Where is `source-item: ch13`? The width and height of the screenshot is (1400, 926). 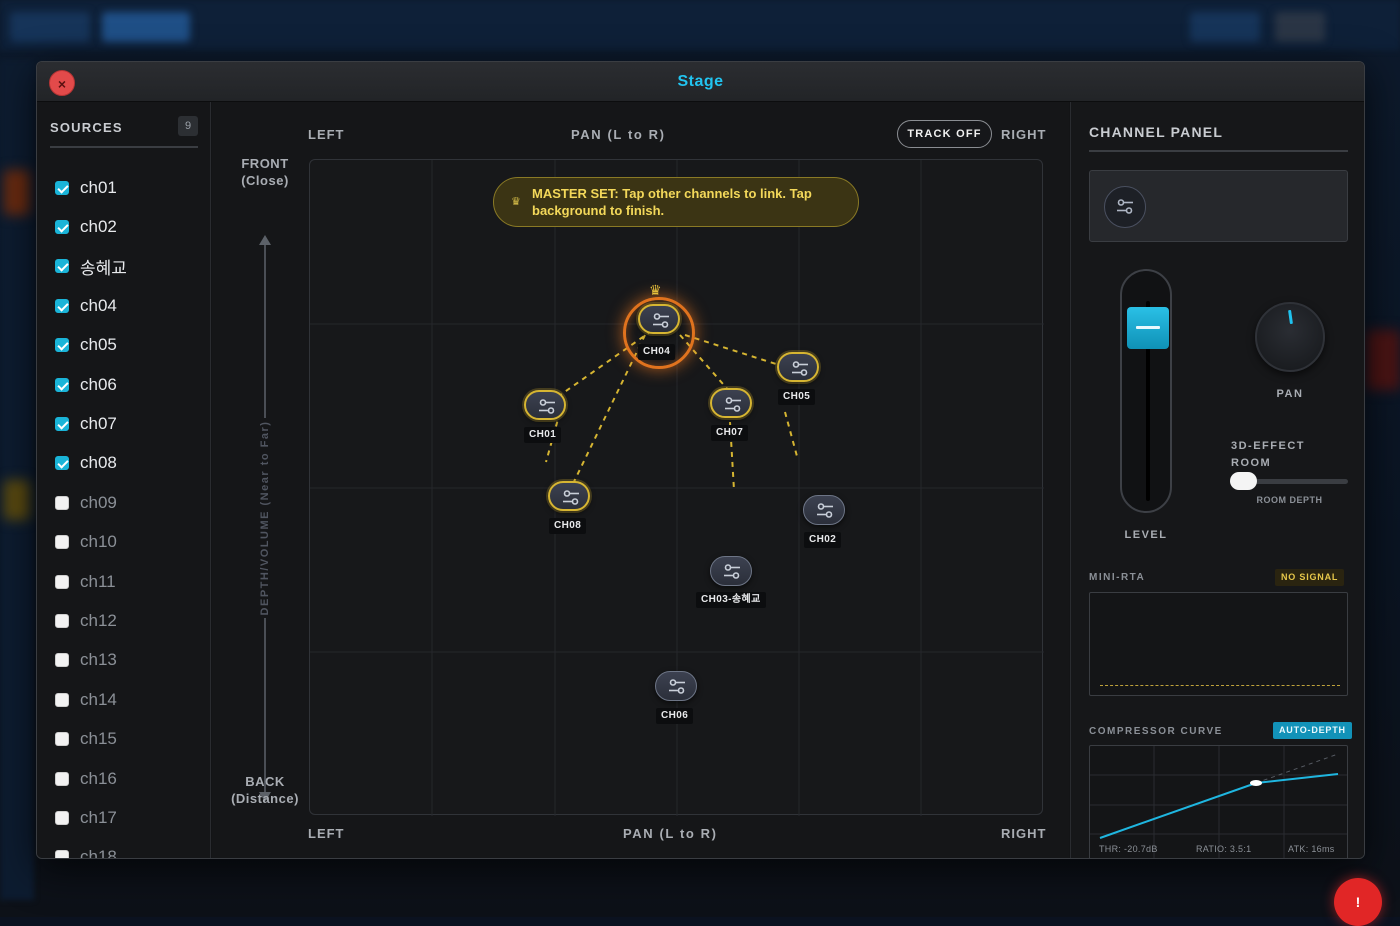 source-item: ch13 is located at coordinates (130, 660).